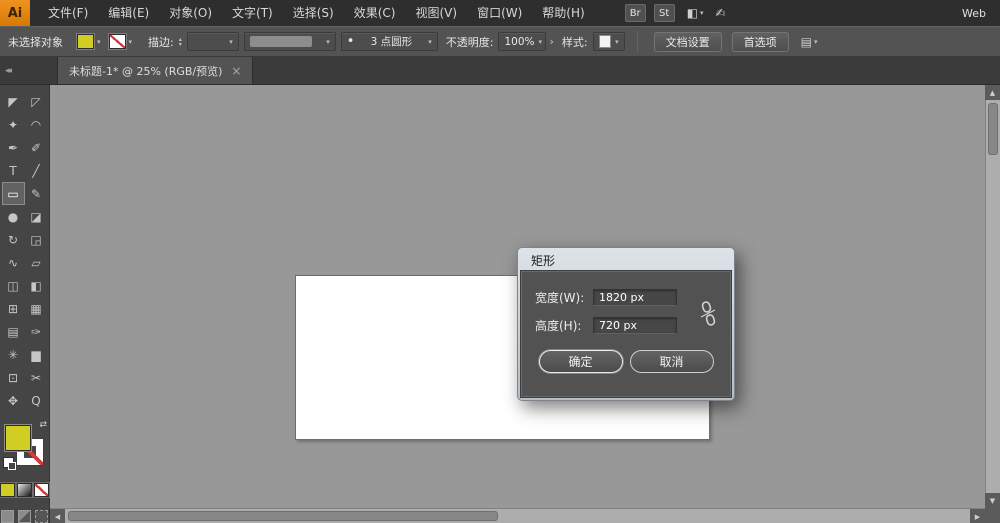  What do you see at coordinates (469, 42) in the screenshot?
I see `opacity-label: 不透明度:` at bounding box center [469, 42].